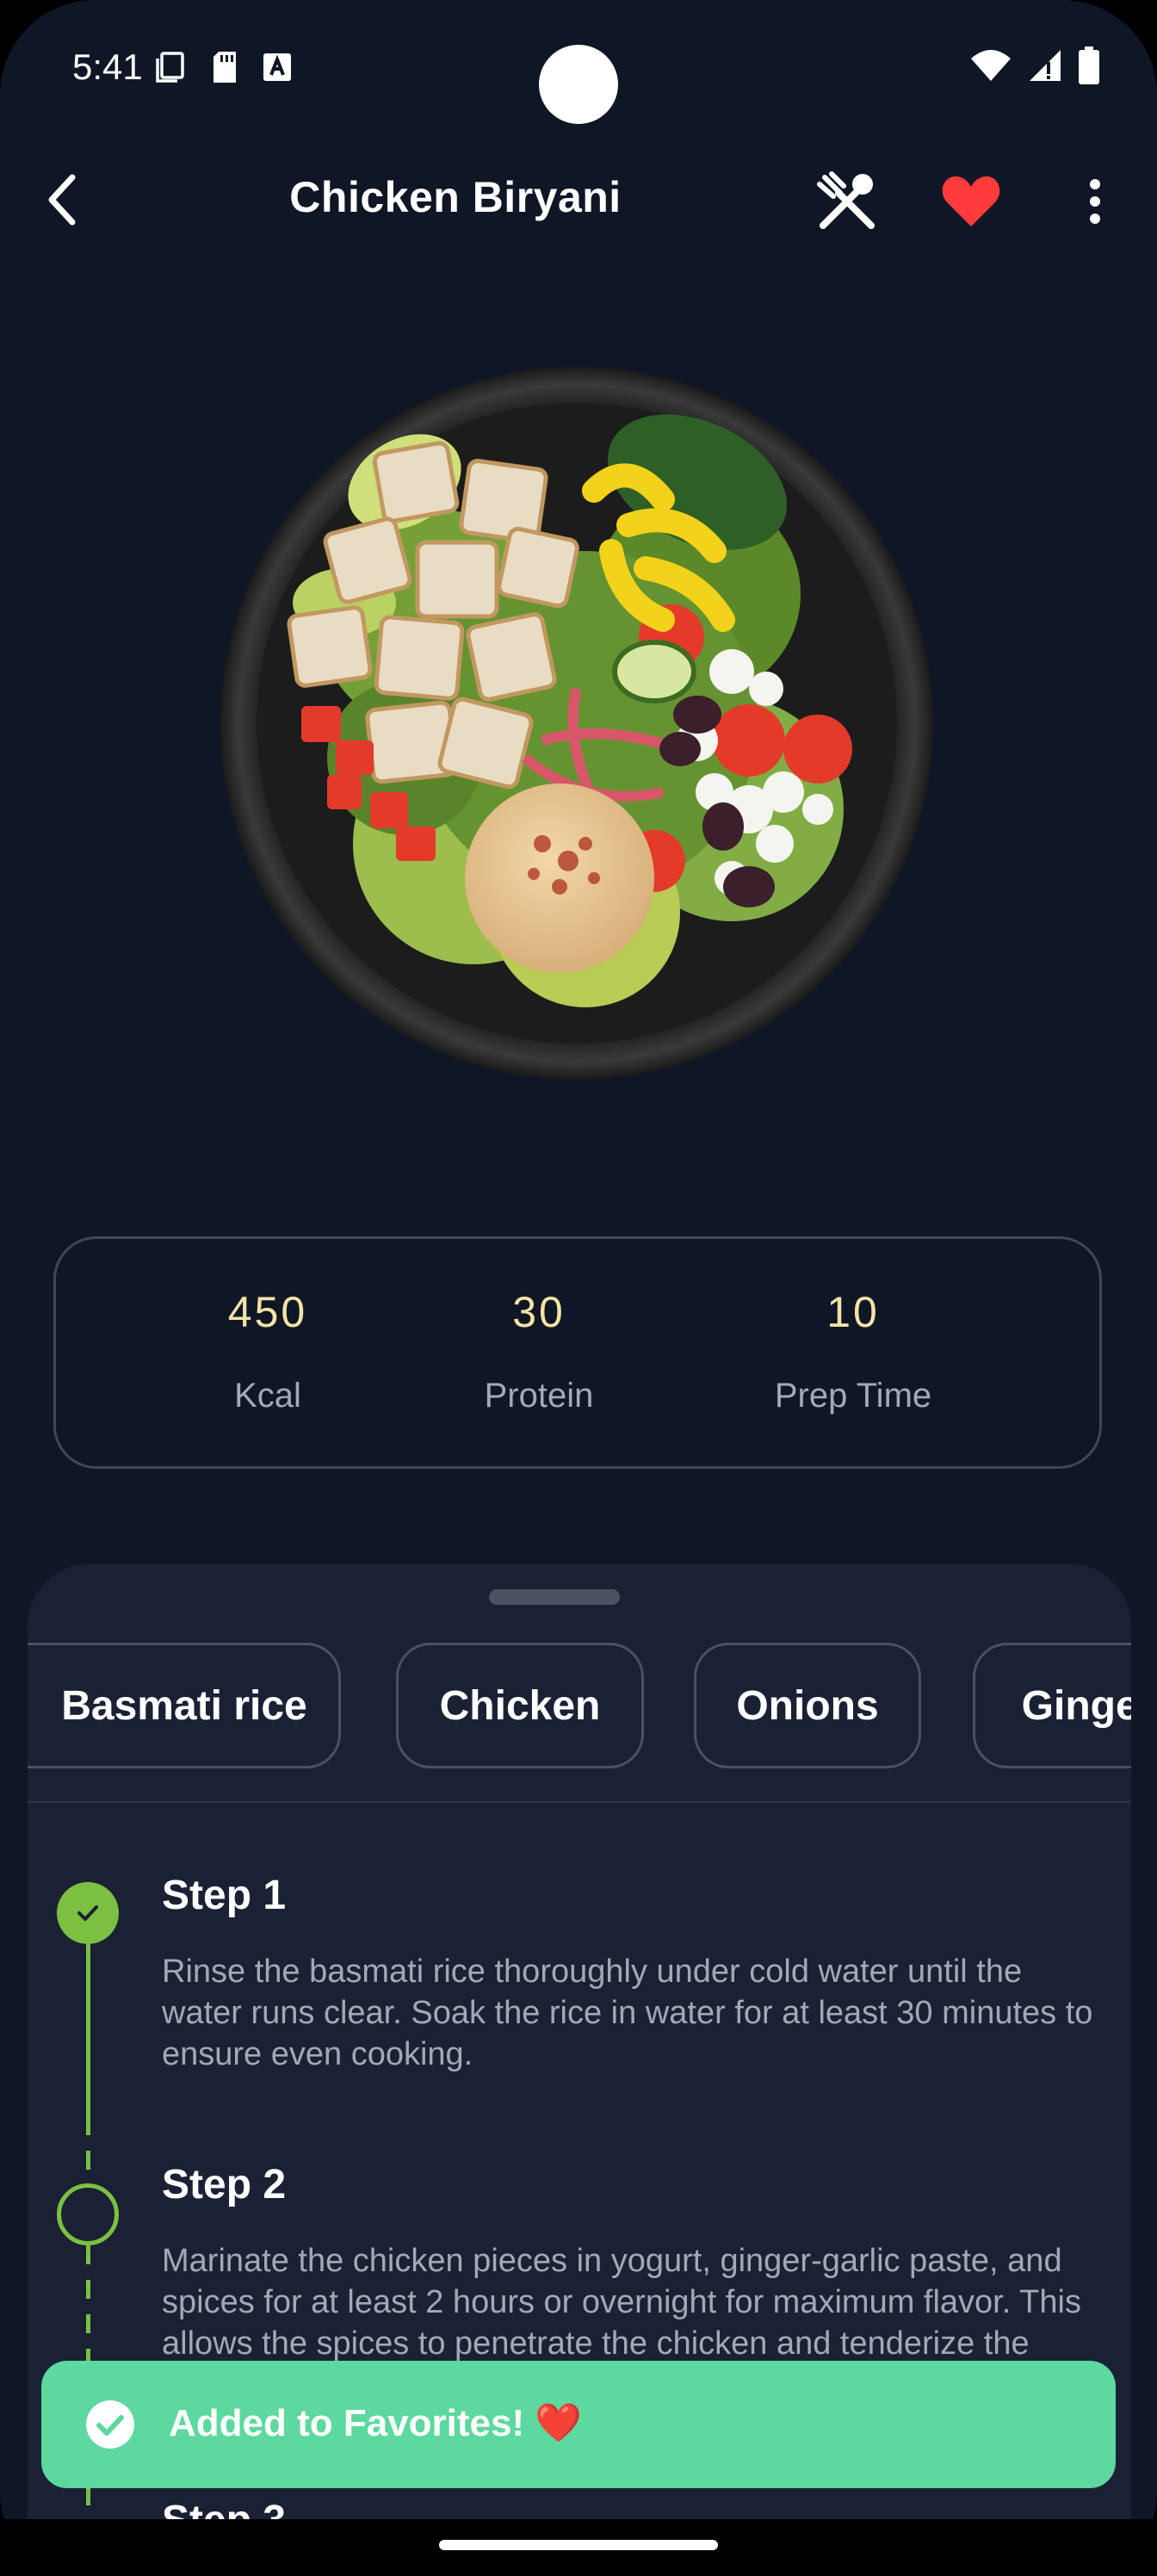 This screenshot has width=1157, height=2576. I want to click on ingredient-chip: Ginger, so click(1052, 1706).